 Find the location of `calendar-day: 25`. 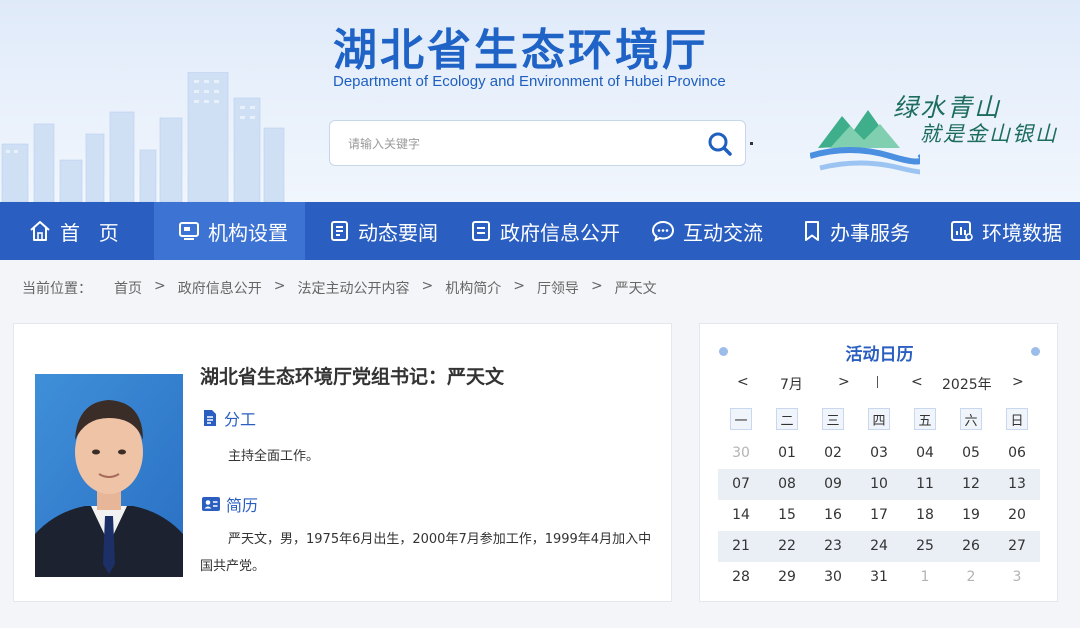

calendar-day: 25 is located at coordinates (925, 546).